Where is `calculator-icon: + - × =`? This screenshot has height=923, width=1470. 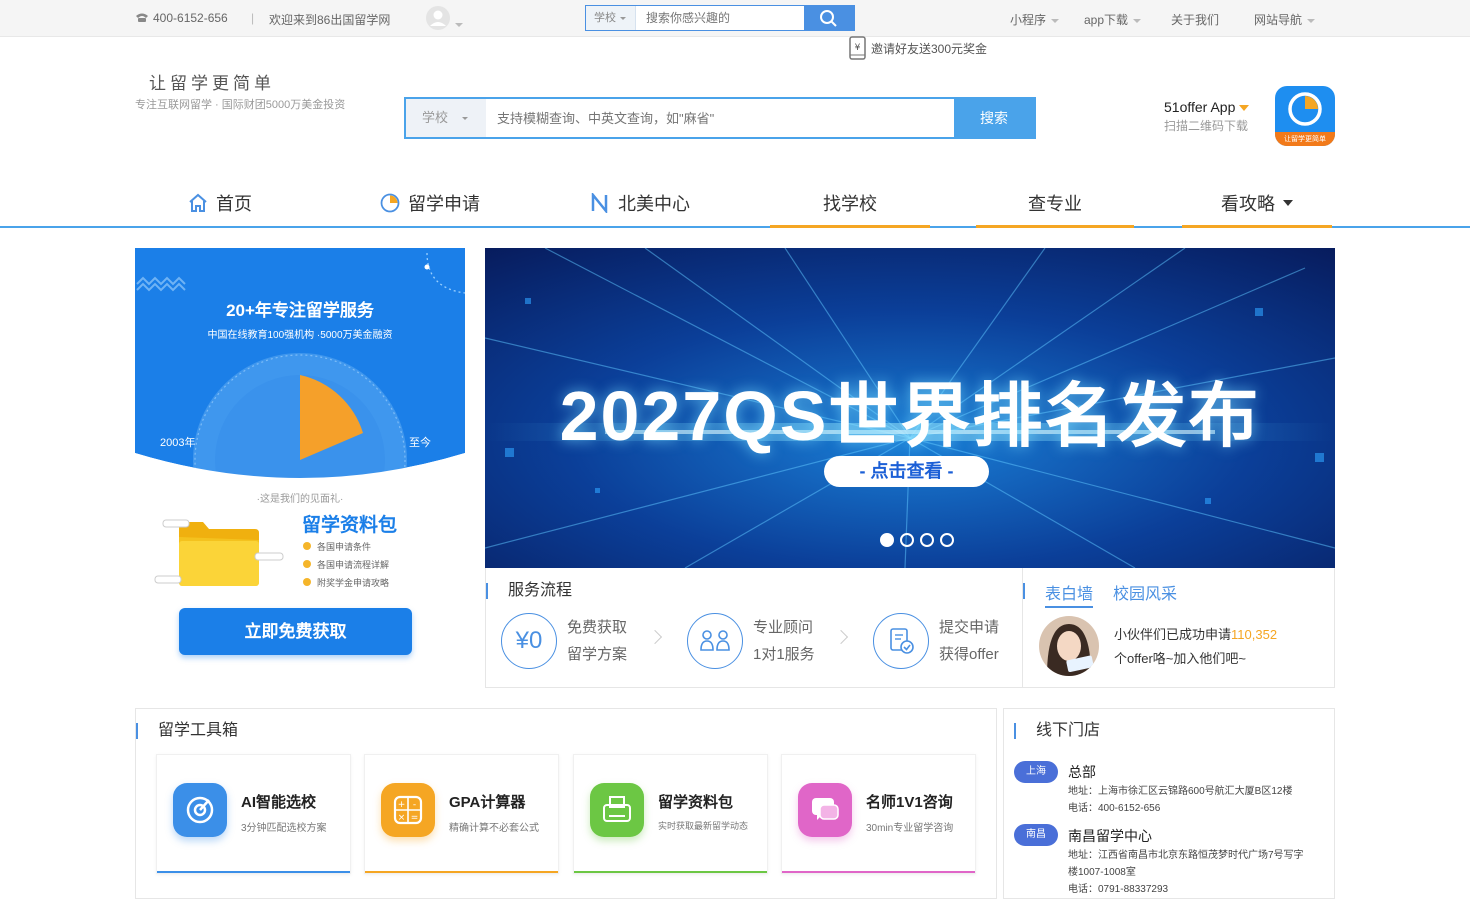
calculator-icon: + - × = is located at coordinates (408, 810).